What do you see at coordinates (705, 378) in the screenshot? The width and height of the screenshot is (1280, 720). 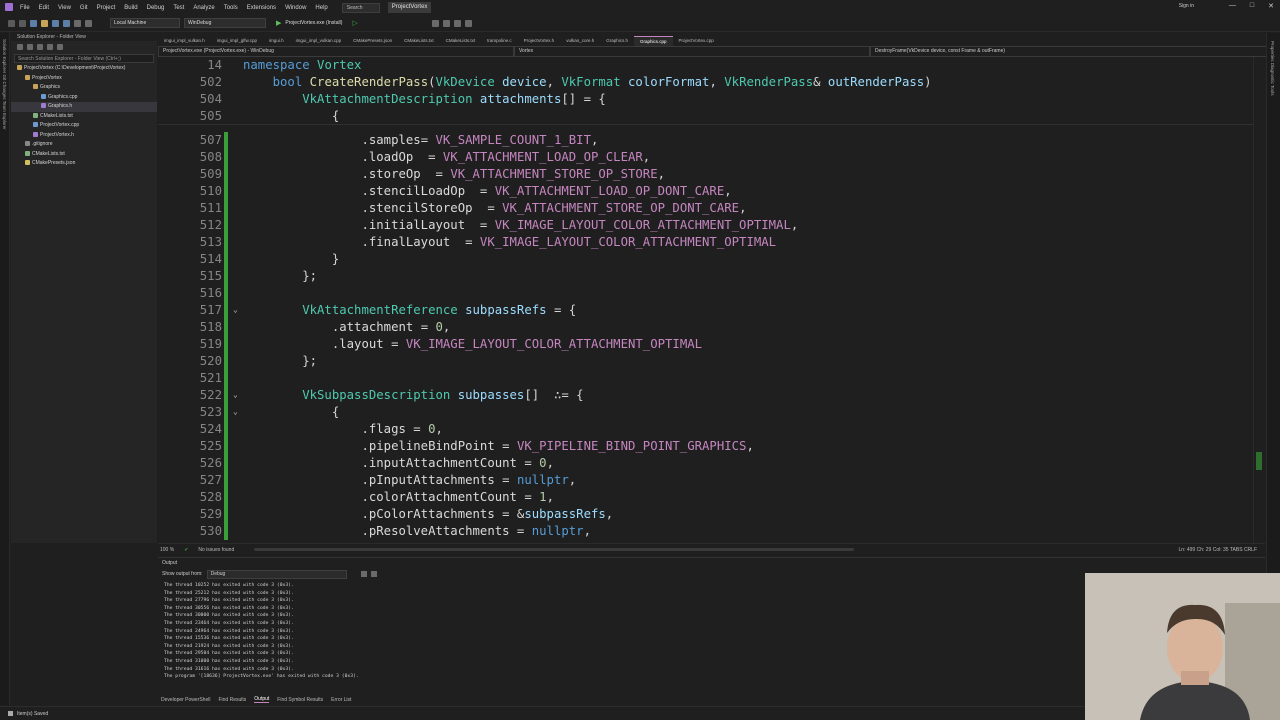 I see `code-line: 521` at bounding box center [705, 378].